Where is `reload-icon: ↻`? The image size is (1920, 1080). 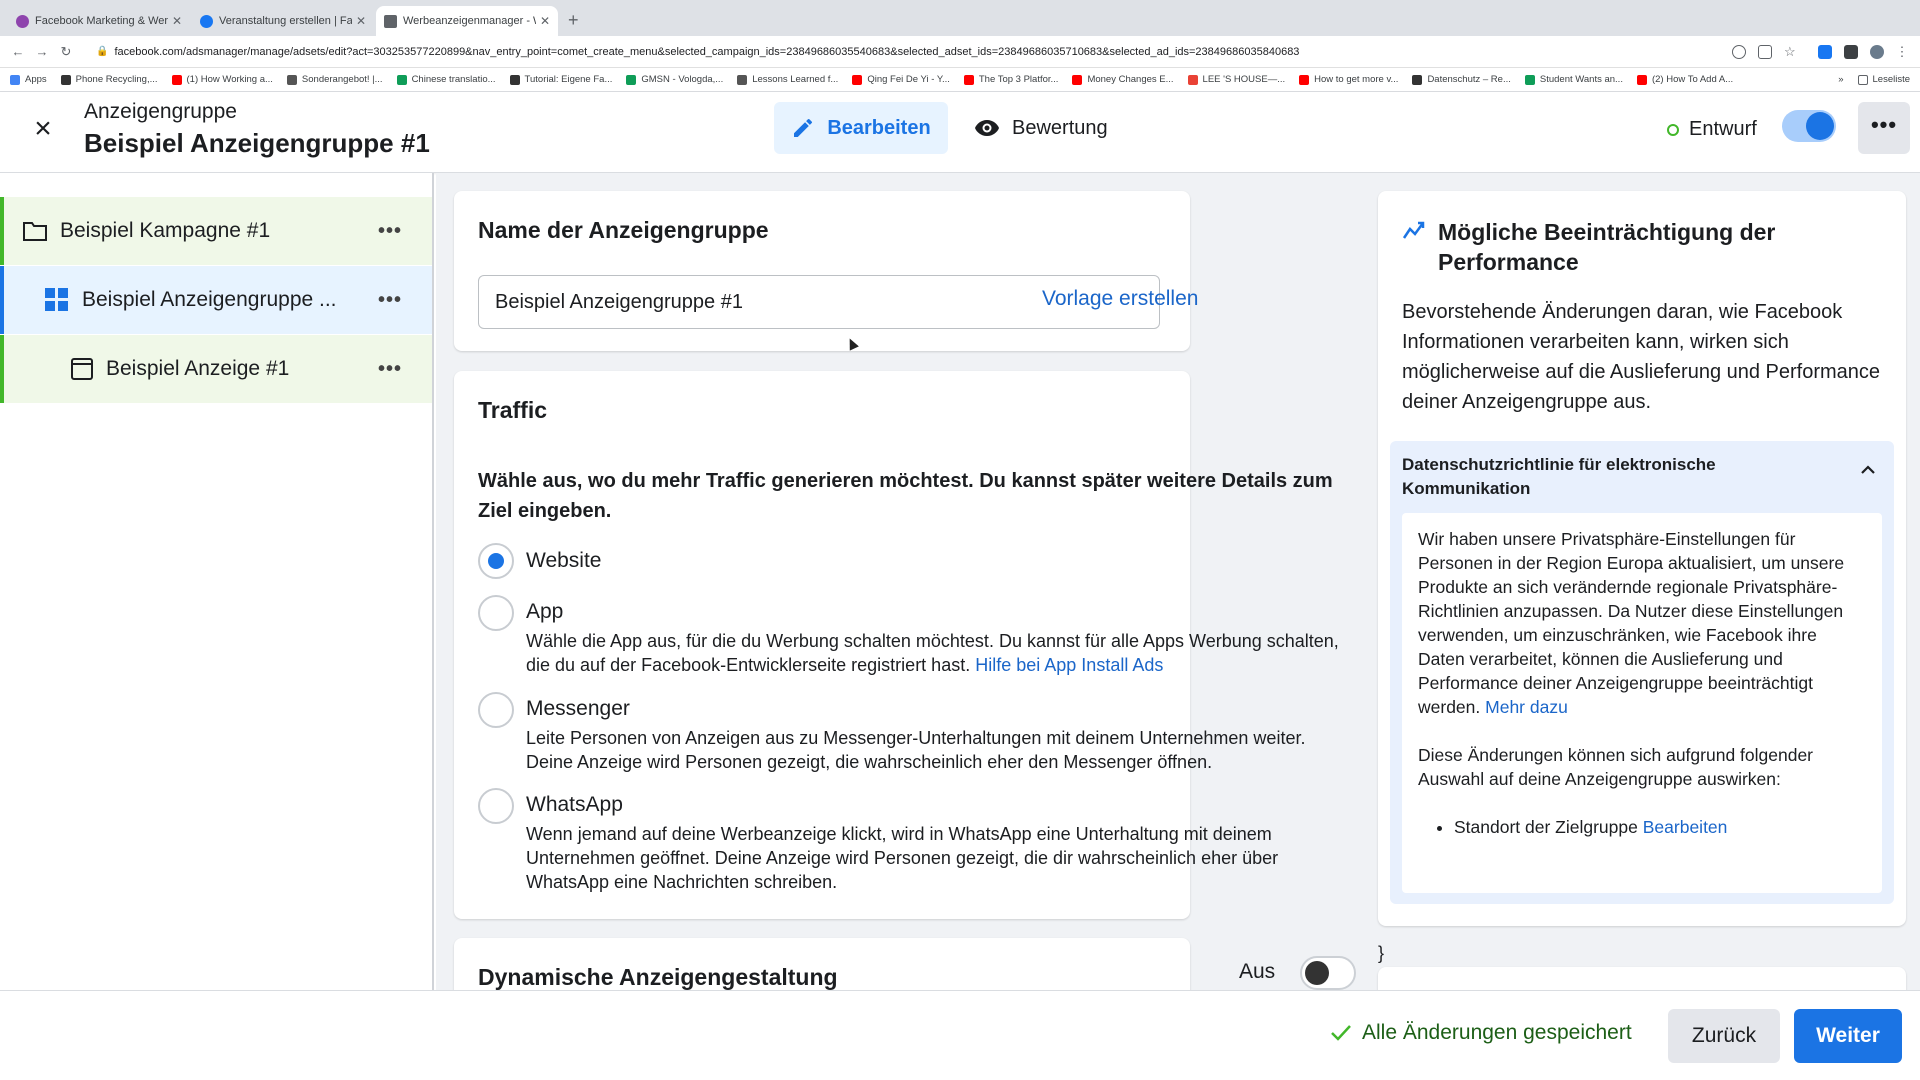
reload-icon: ↻ is located at coordinates (66, 52).